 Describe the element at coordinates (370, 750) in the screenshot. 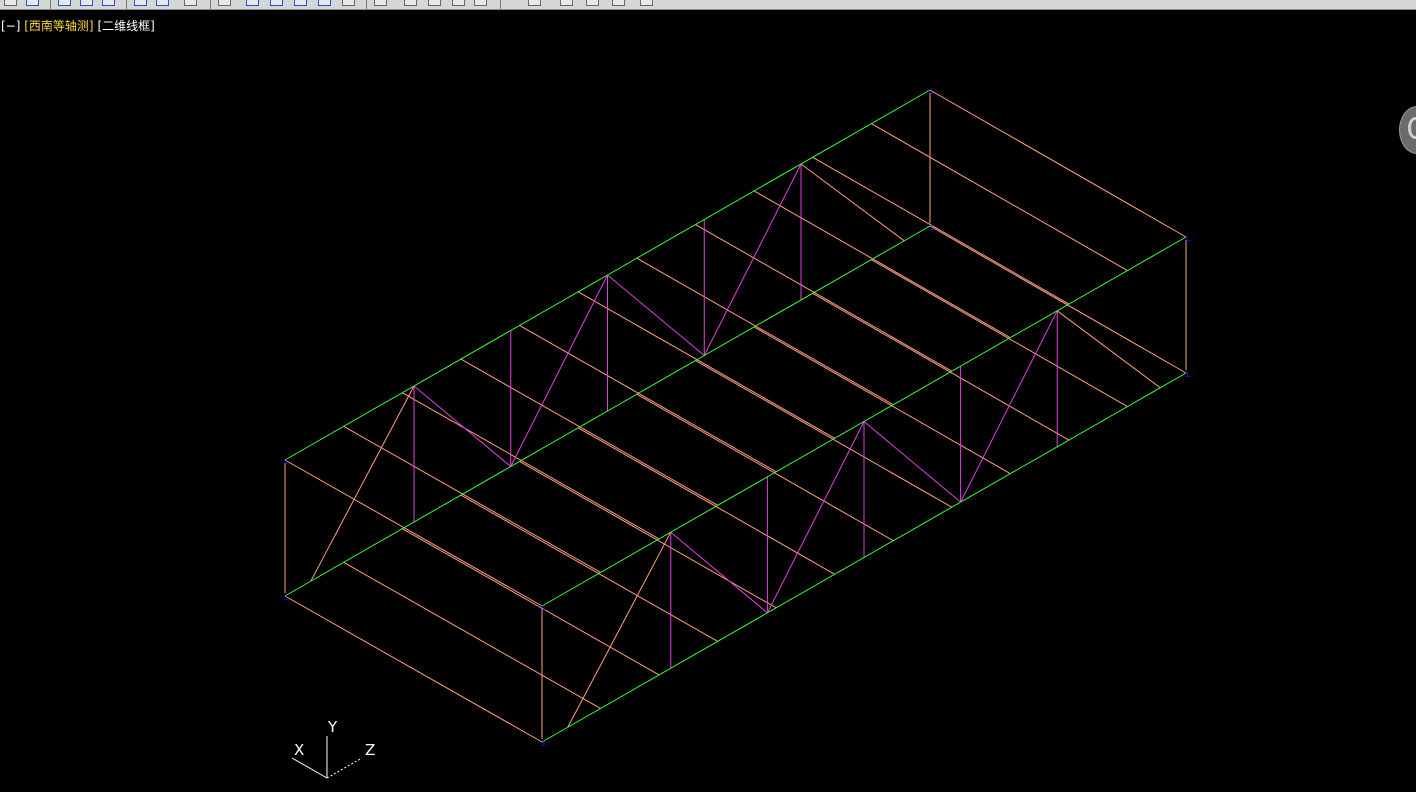

I see `ucs-z-label: Z` at that location.